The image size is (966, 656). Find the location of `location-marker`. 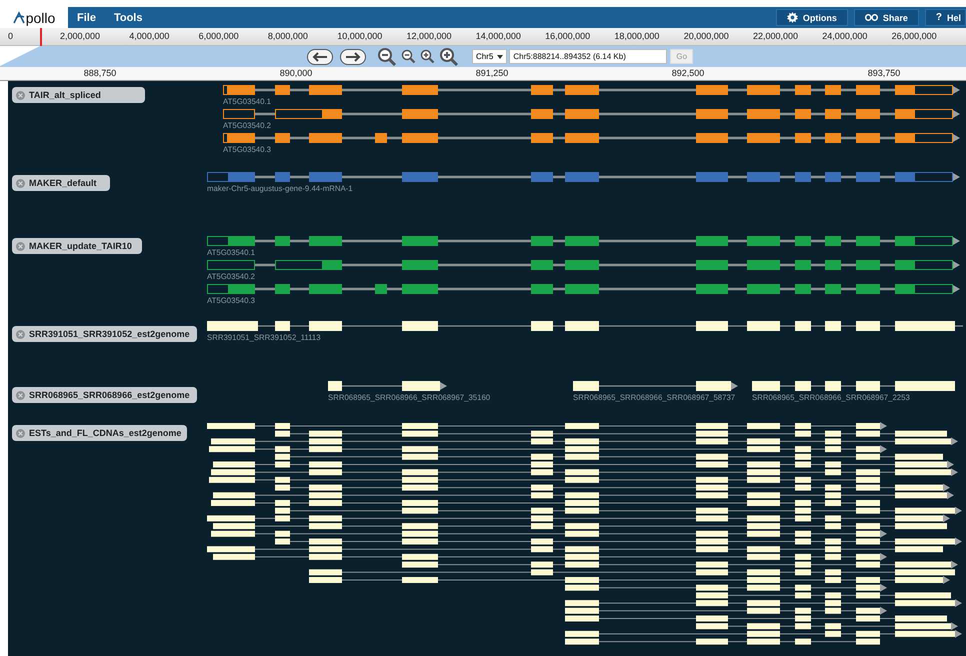

location-marker is located at coordinates (41, 37).